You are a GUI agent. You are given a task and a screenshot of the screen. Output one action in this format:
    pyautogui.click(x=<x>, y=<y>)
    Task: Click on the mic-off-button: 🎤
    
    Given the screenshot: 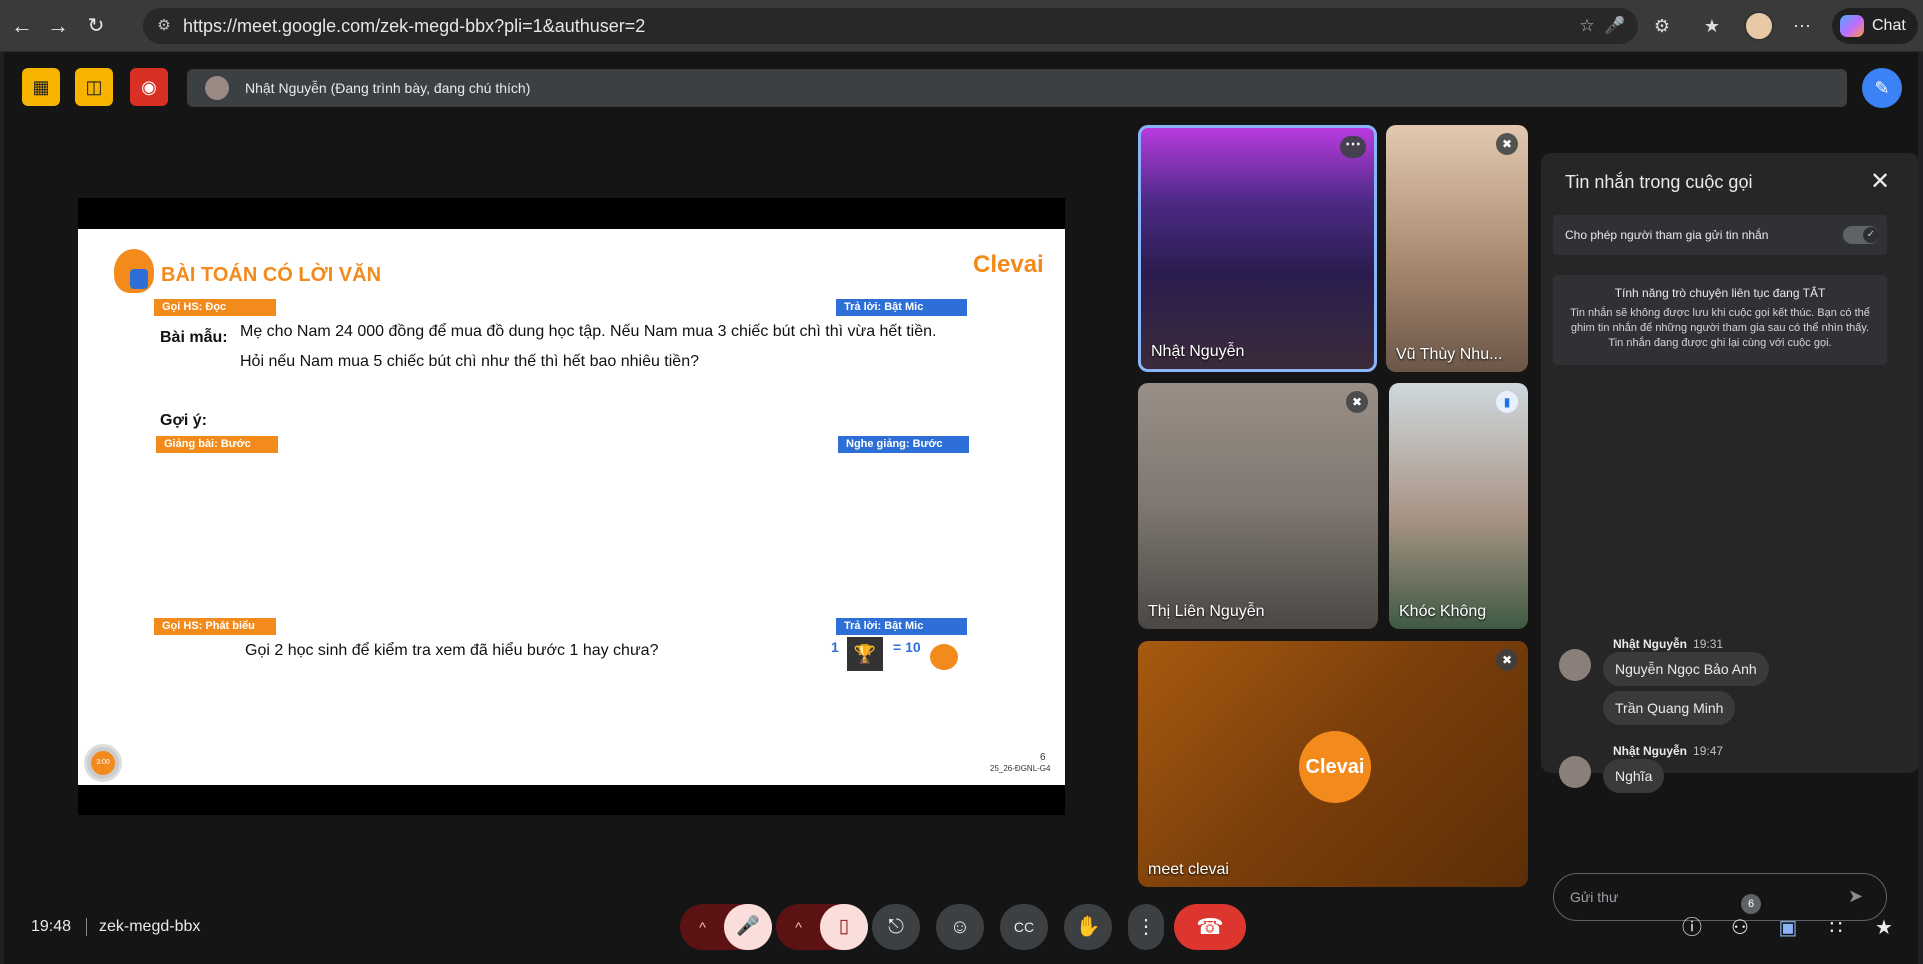 What is the action you would take?
    pyautogui.click(x=748, y=927)
    